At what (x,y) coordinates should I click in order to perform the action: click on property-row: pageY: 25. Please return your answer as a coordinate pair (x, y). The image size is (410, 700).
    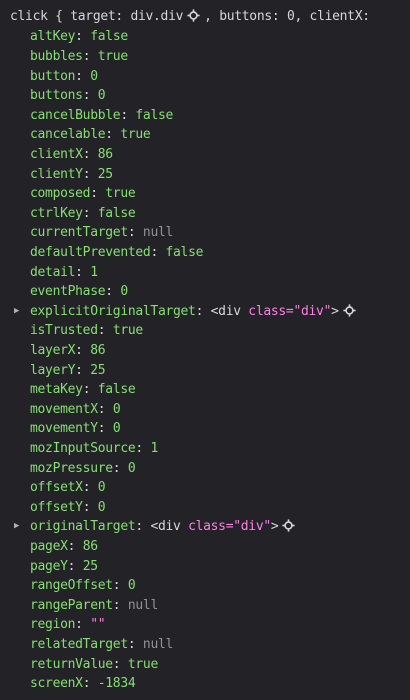
    Looking at the image, I should click on (64, 567).